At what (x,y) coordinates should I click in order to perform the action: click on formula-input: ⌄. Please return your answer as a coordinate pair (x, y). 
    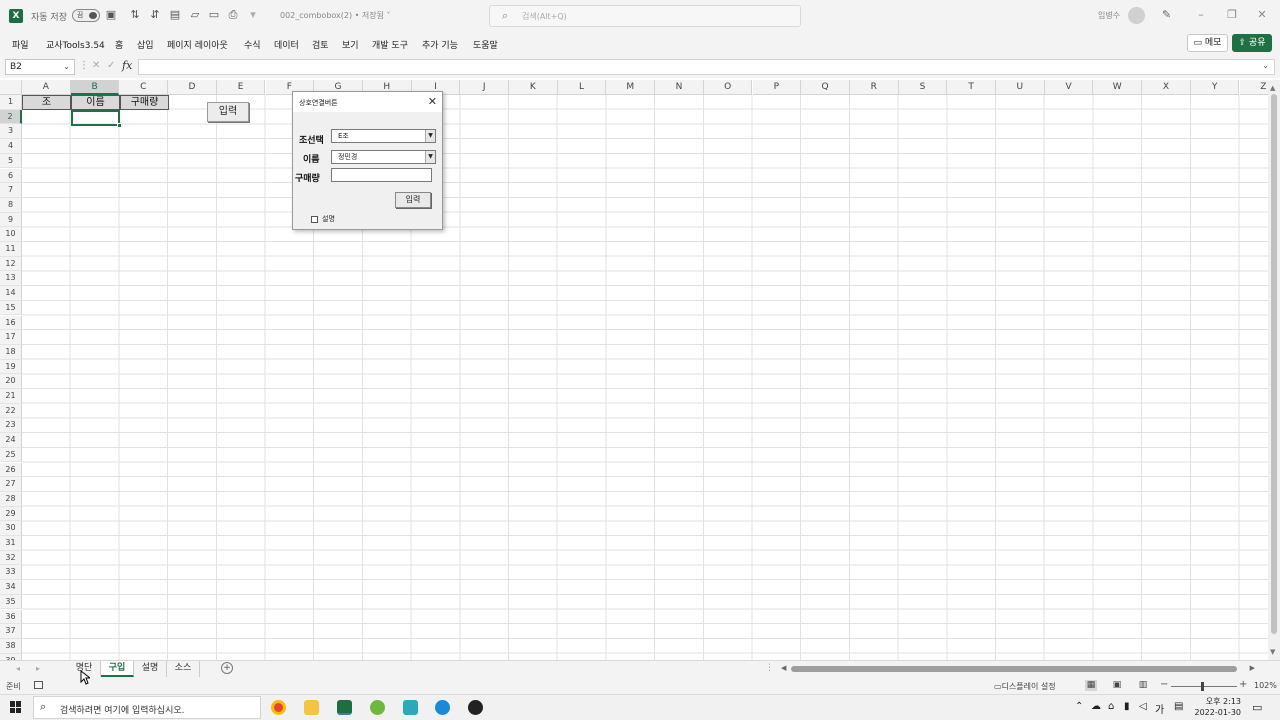
    Looking at the image, I should click on (706, 67).